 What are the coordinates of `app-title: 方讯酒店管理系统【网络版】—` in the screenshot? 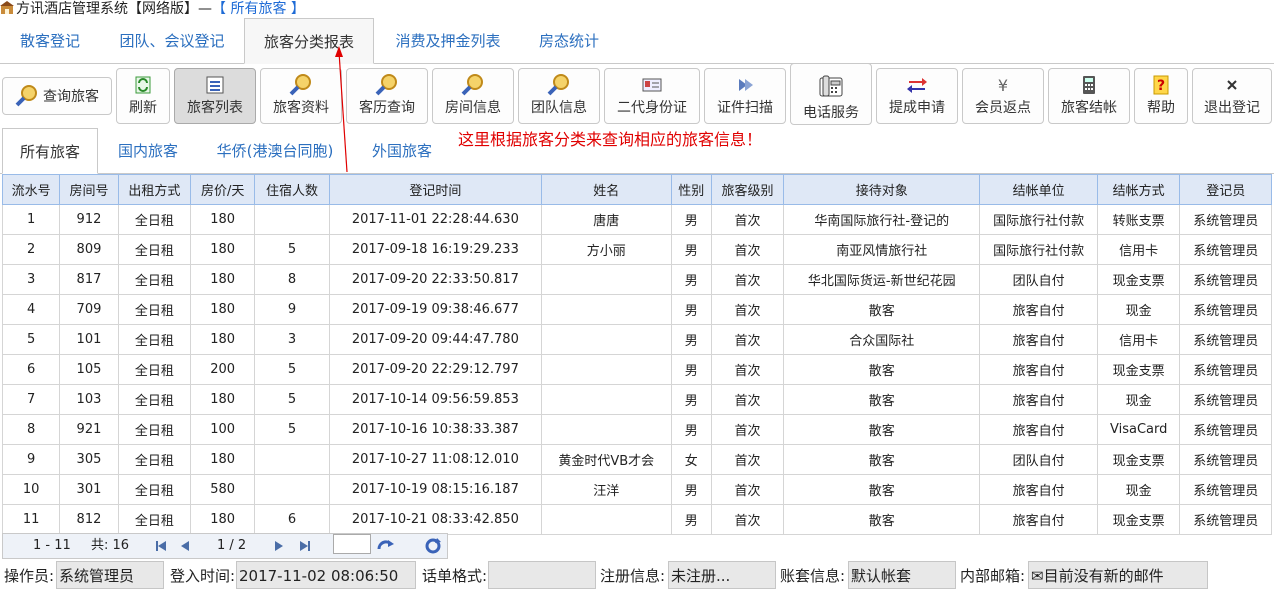 It's located at (114, 9).